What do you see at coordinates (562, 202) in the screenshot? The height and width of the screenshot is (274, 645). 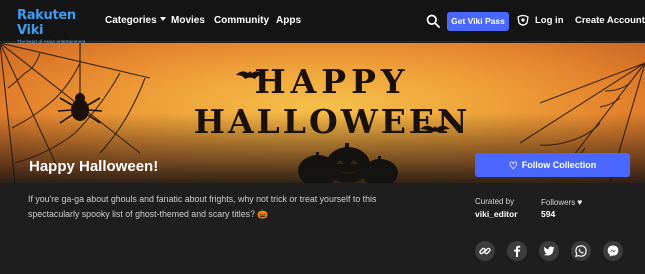 I see `followers-label: Followers ♥` at bounding box center [562, 202].